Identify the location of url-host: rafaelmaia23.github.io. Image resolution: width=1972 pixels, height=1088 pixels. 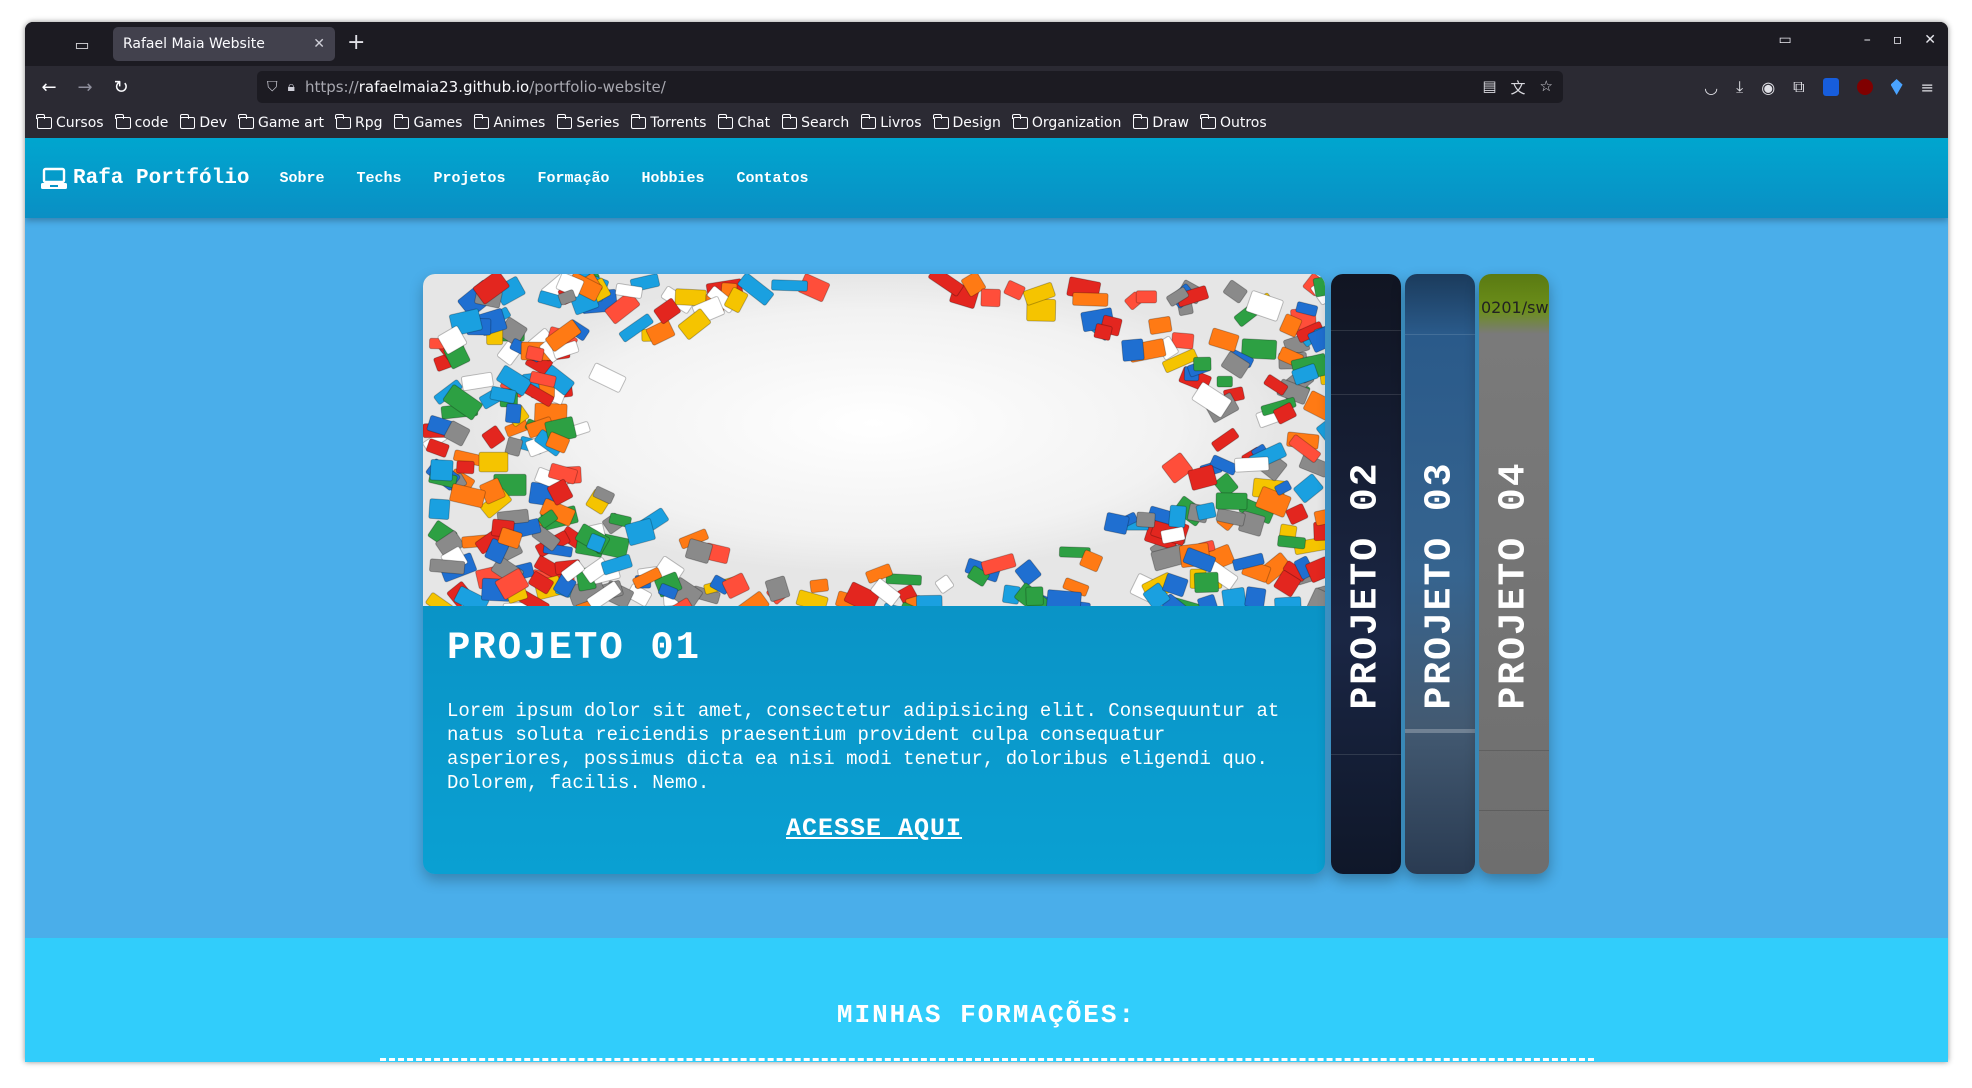
(444, 87).